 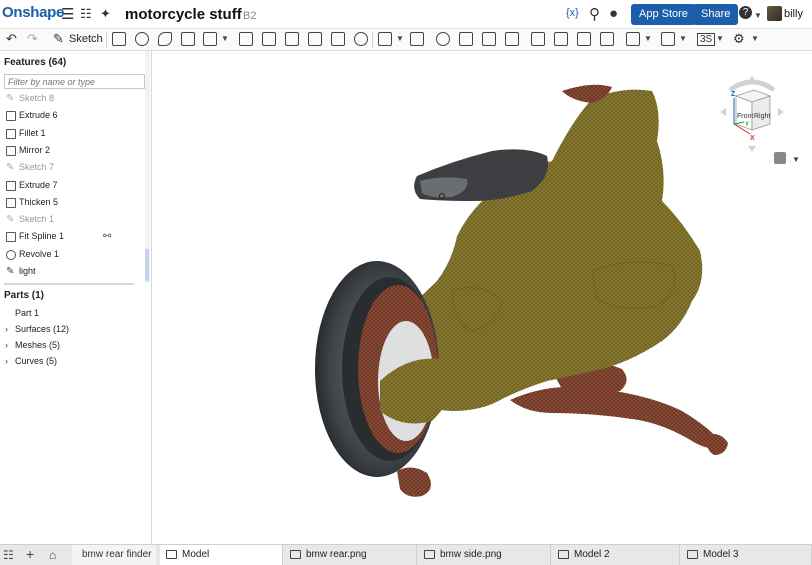 What do you see at coordinates (338, 39) in the screenshot?
I see `shell-icon` at bounding box center [338, 39].